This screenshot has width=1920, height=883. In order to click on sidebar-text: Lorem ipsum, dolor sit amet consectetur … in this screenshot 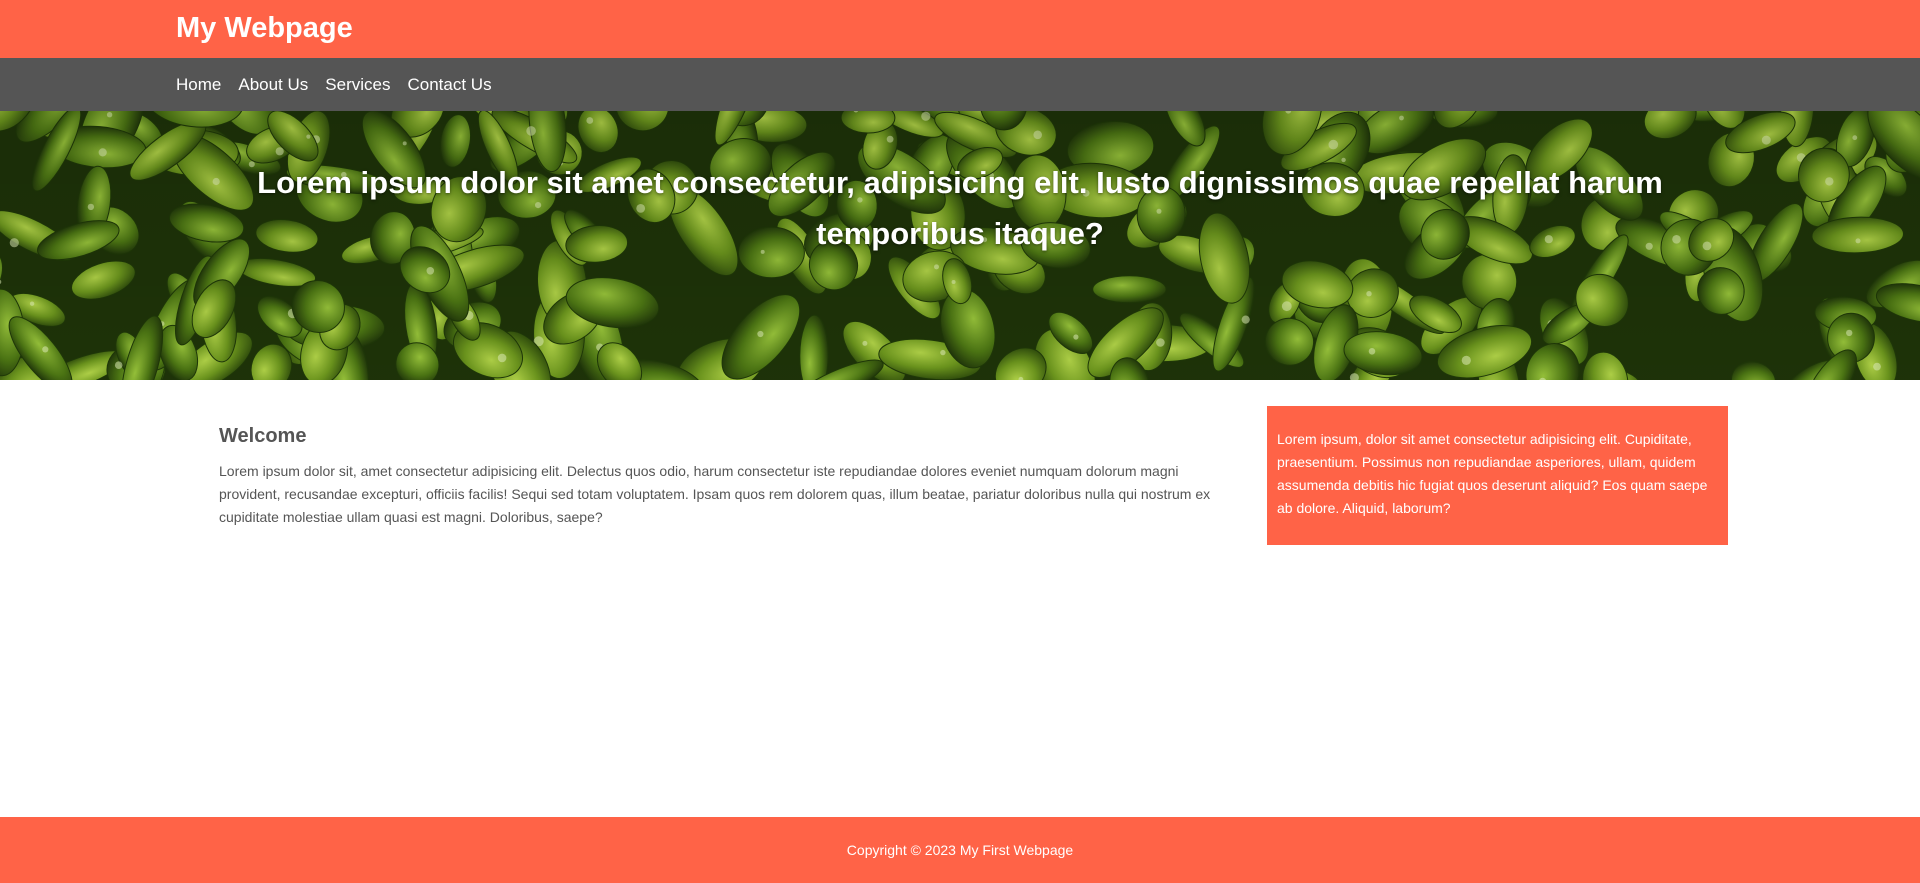, I will do `click(1492, 473)`.